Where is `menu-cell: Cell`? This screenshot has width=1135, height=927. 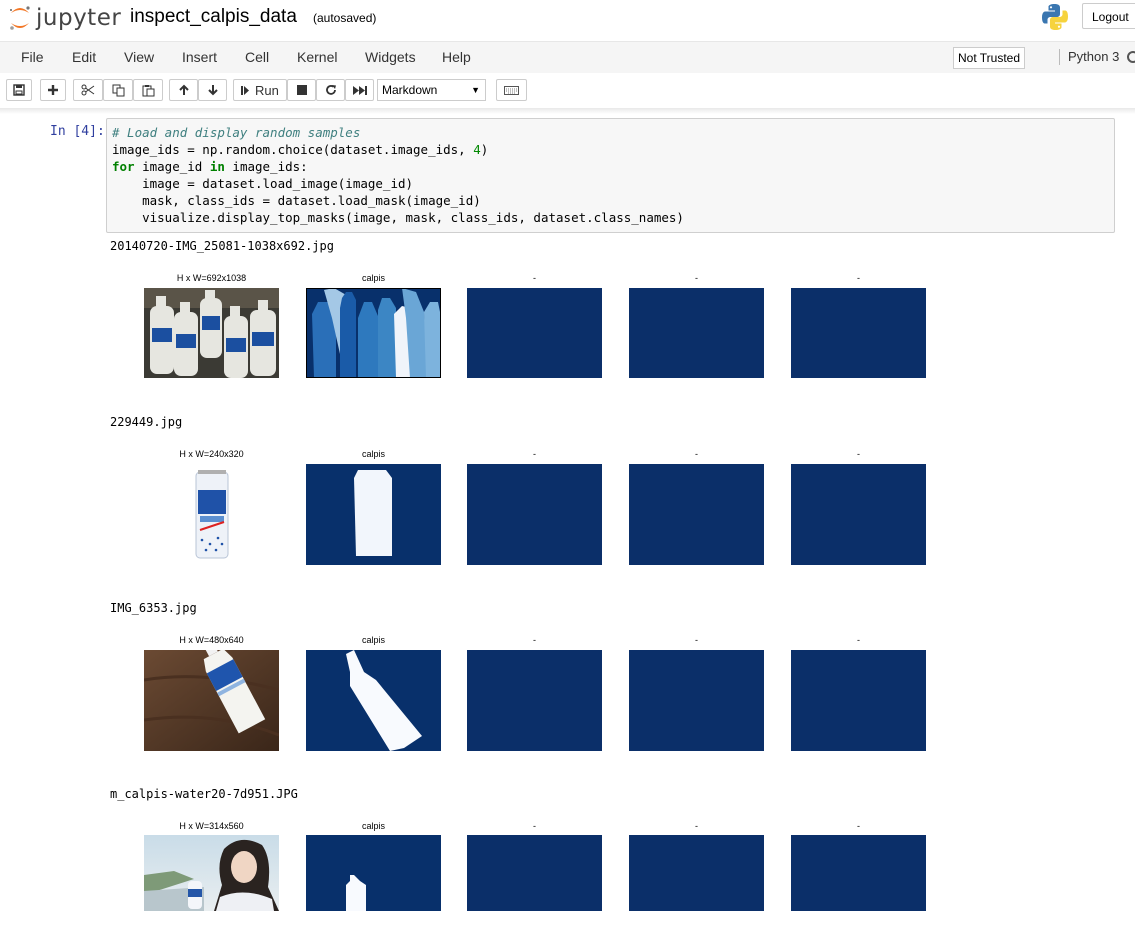
menu-cell: Cell is located at coordinates (257, 57).